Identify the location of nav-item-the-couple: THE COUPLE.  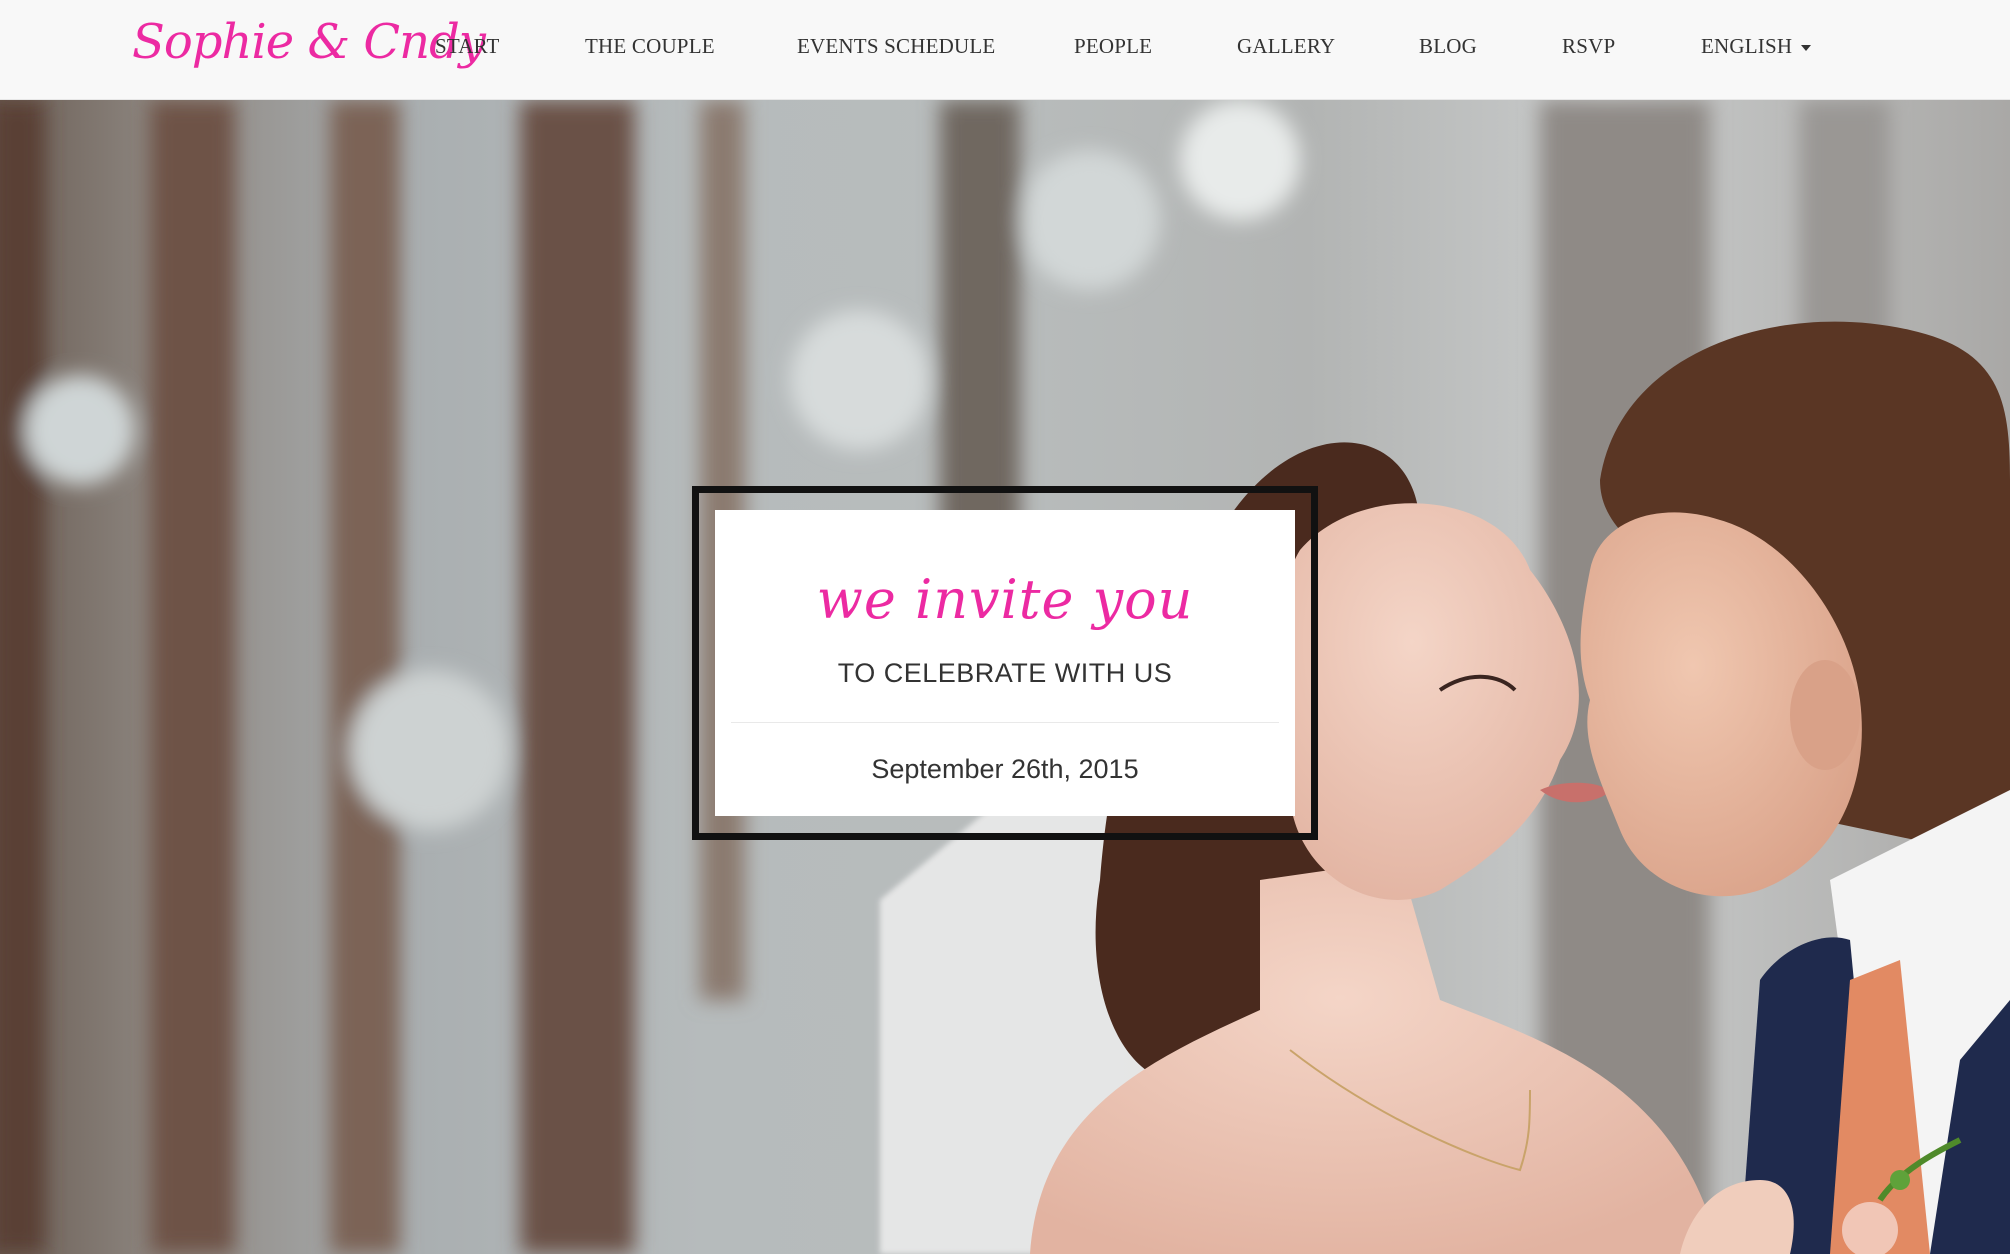
(650, 46).